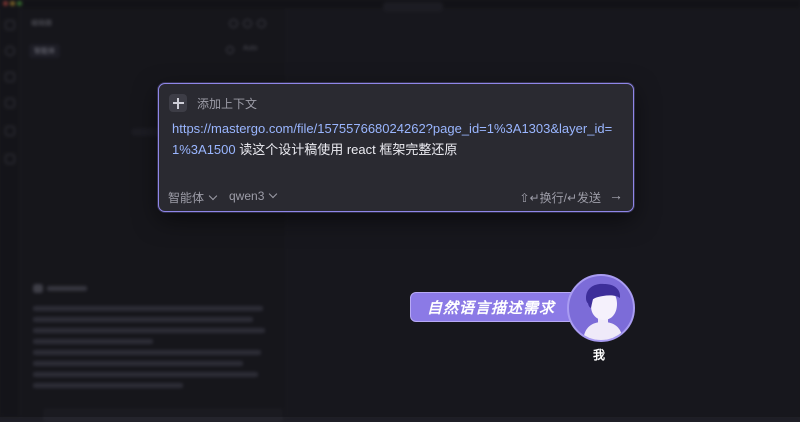 The height and width of the screenshot is (422, 800). I want to click on add-context: 添加上下文, so click(213, 103).